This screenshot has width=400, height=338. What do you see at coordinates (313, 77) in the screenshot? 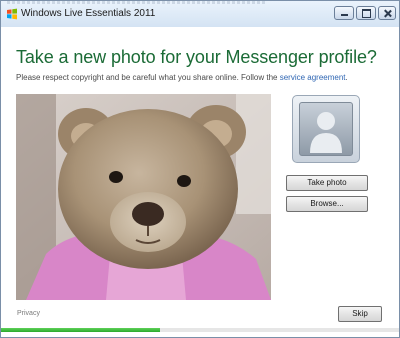
I see `service-agreement-link: service agreement` at bounding box center [313, 77].